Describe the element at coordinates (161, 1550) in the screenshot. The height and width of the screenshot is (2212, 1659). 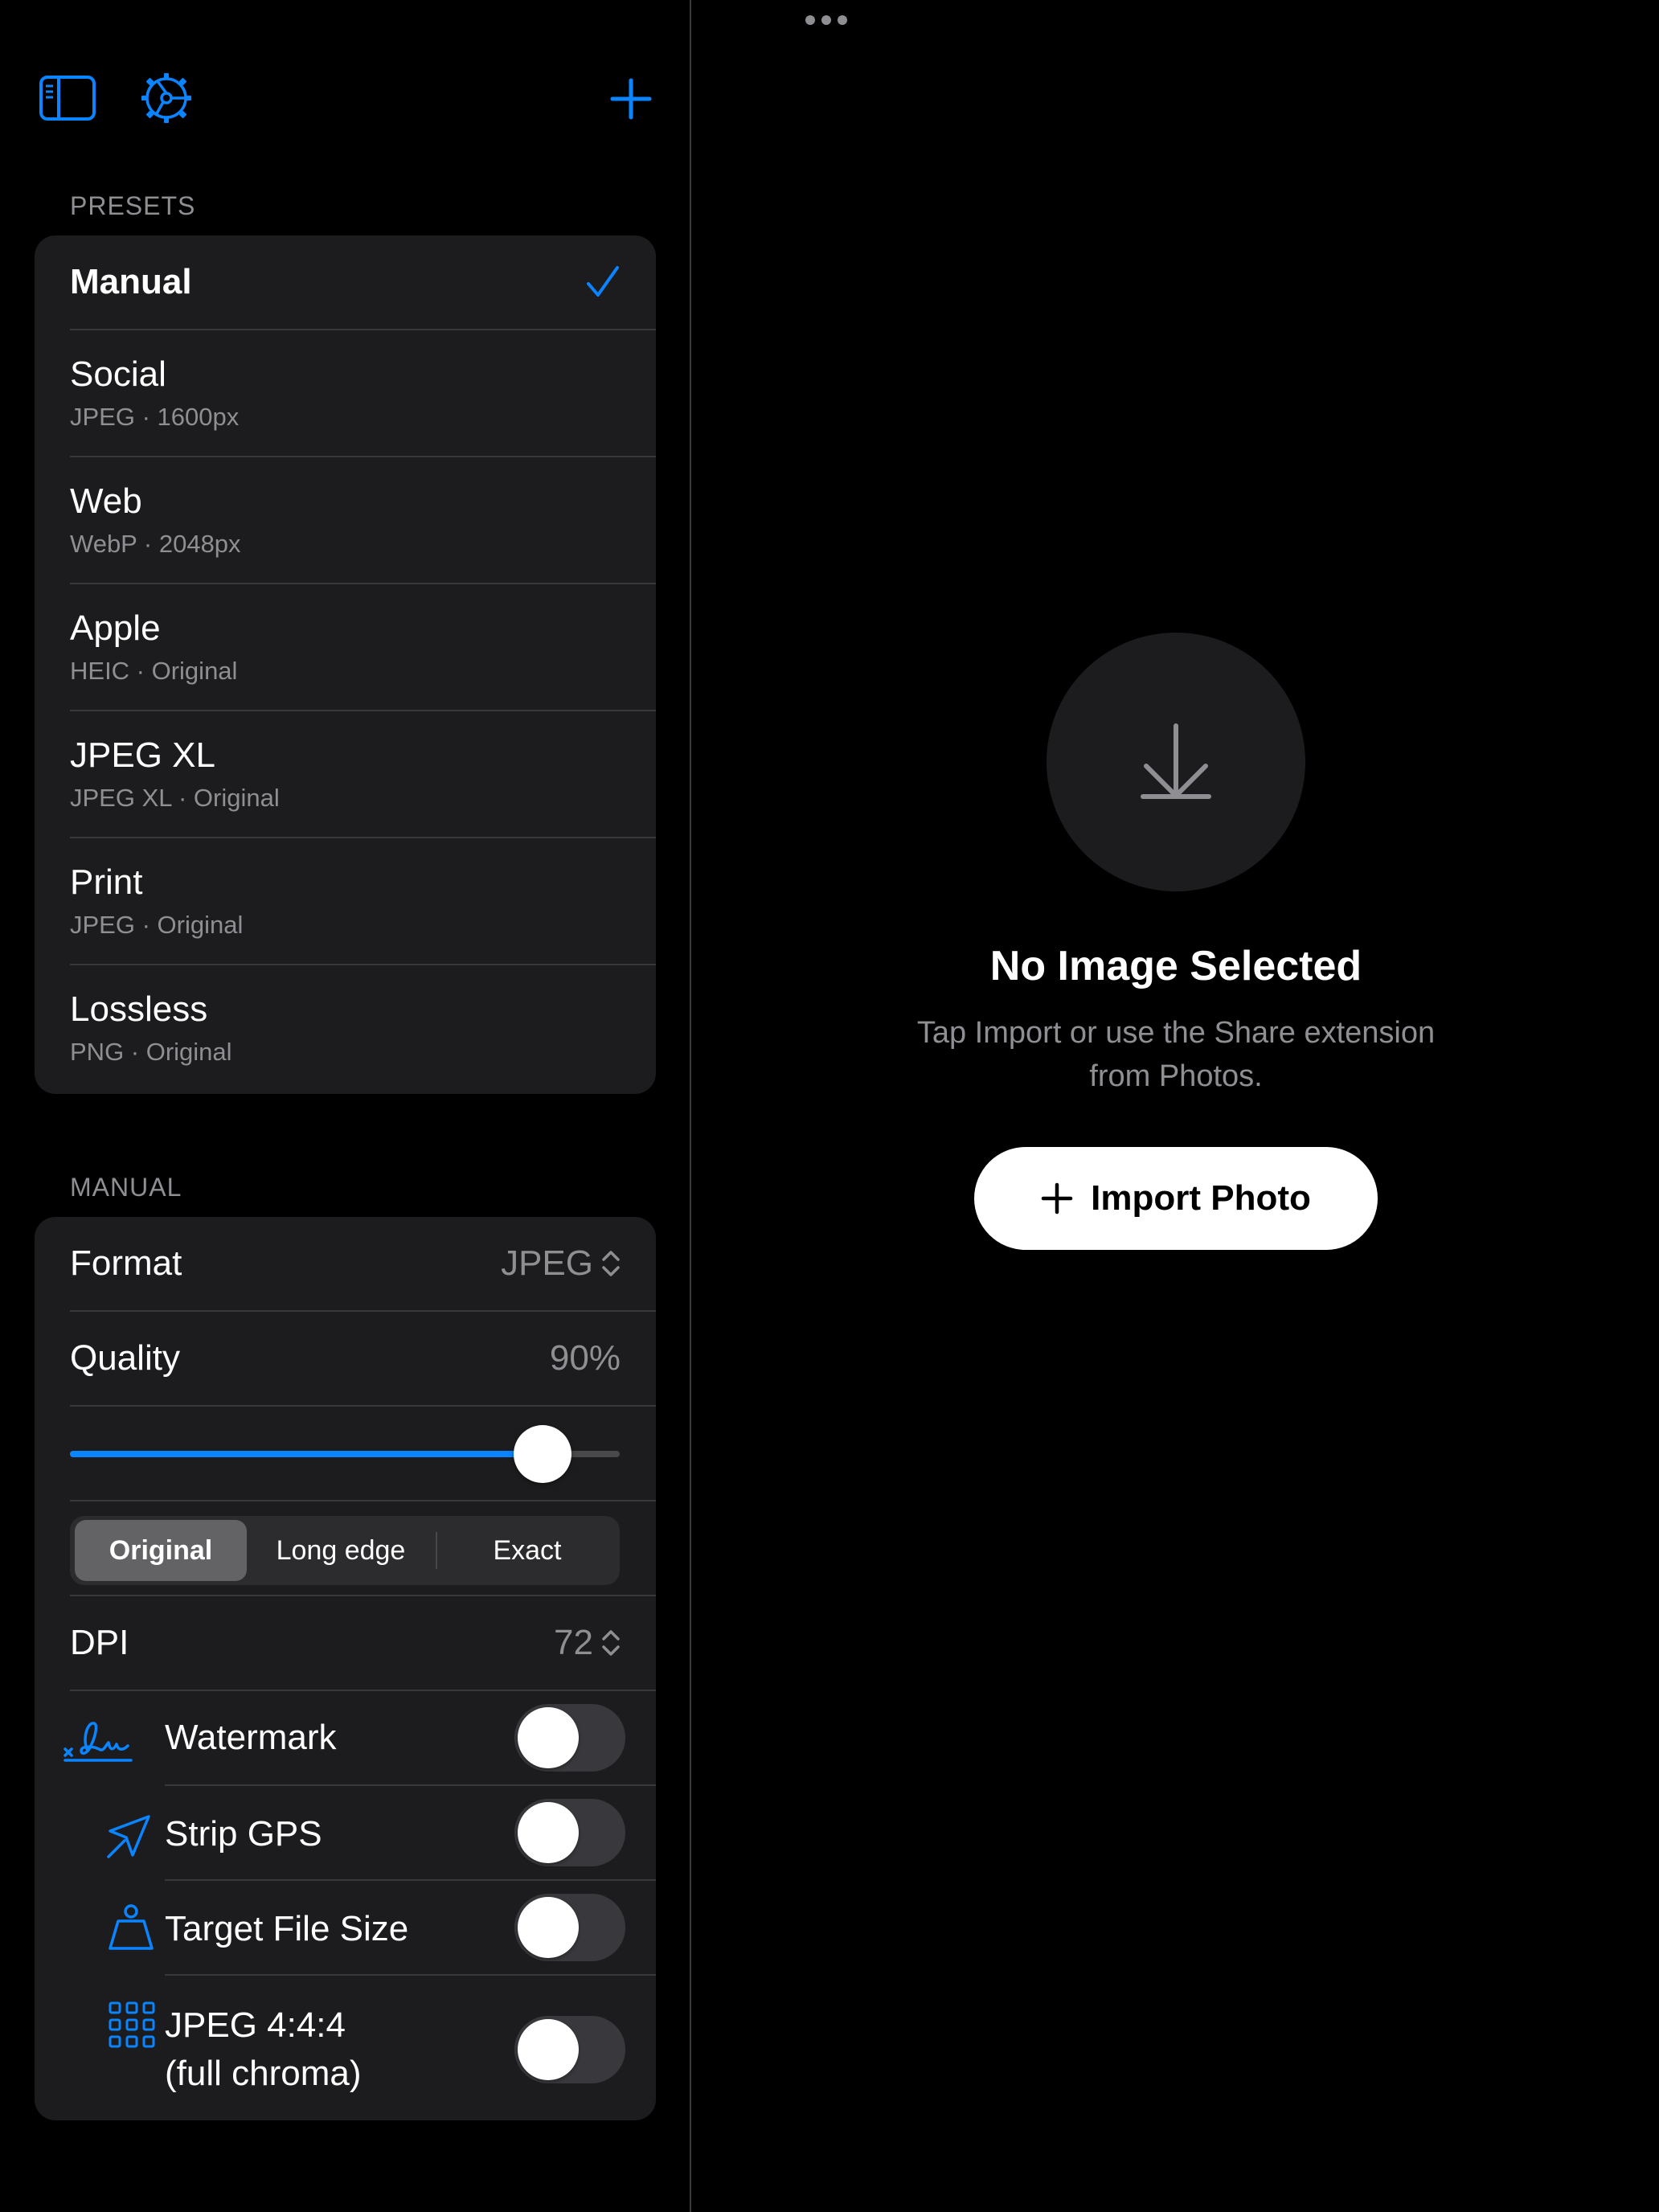
I see `segment-original: Original` at that location.